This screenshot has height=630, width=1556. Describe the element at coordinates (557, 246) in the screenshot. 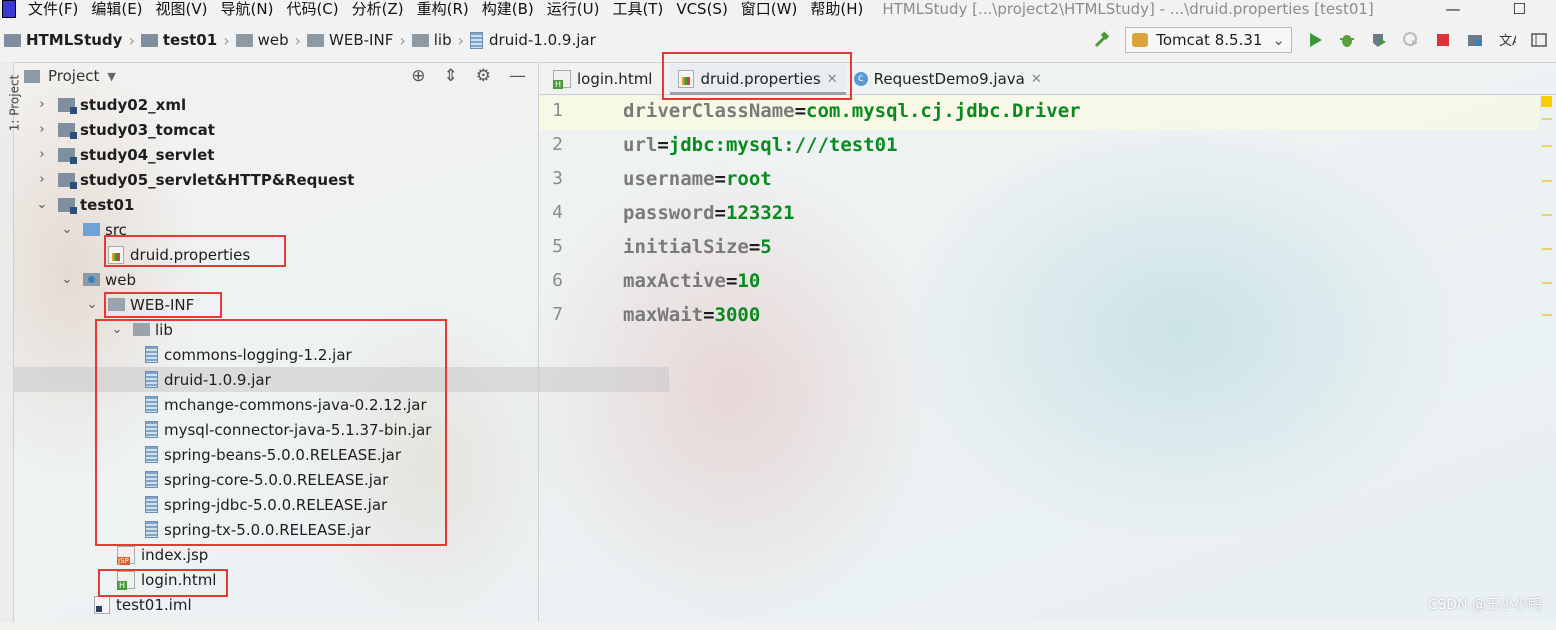

I see `line-number: 5` at that location.